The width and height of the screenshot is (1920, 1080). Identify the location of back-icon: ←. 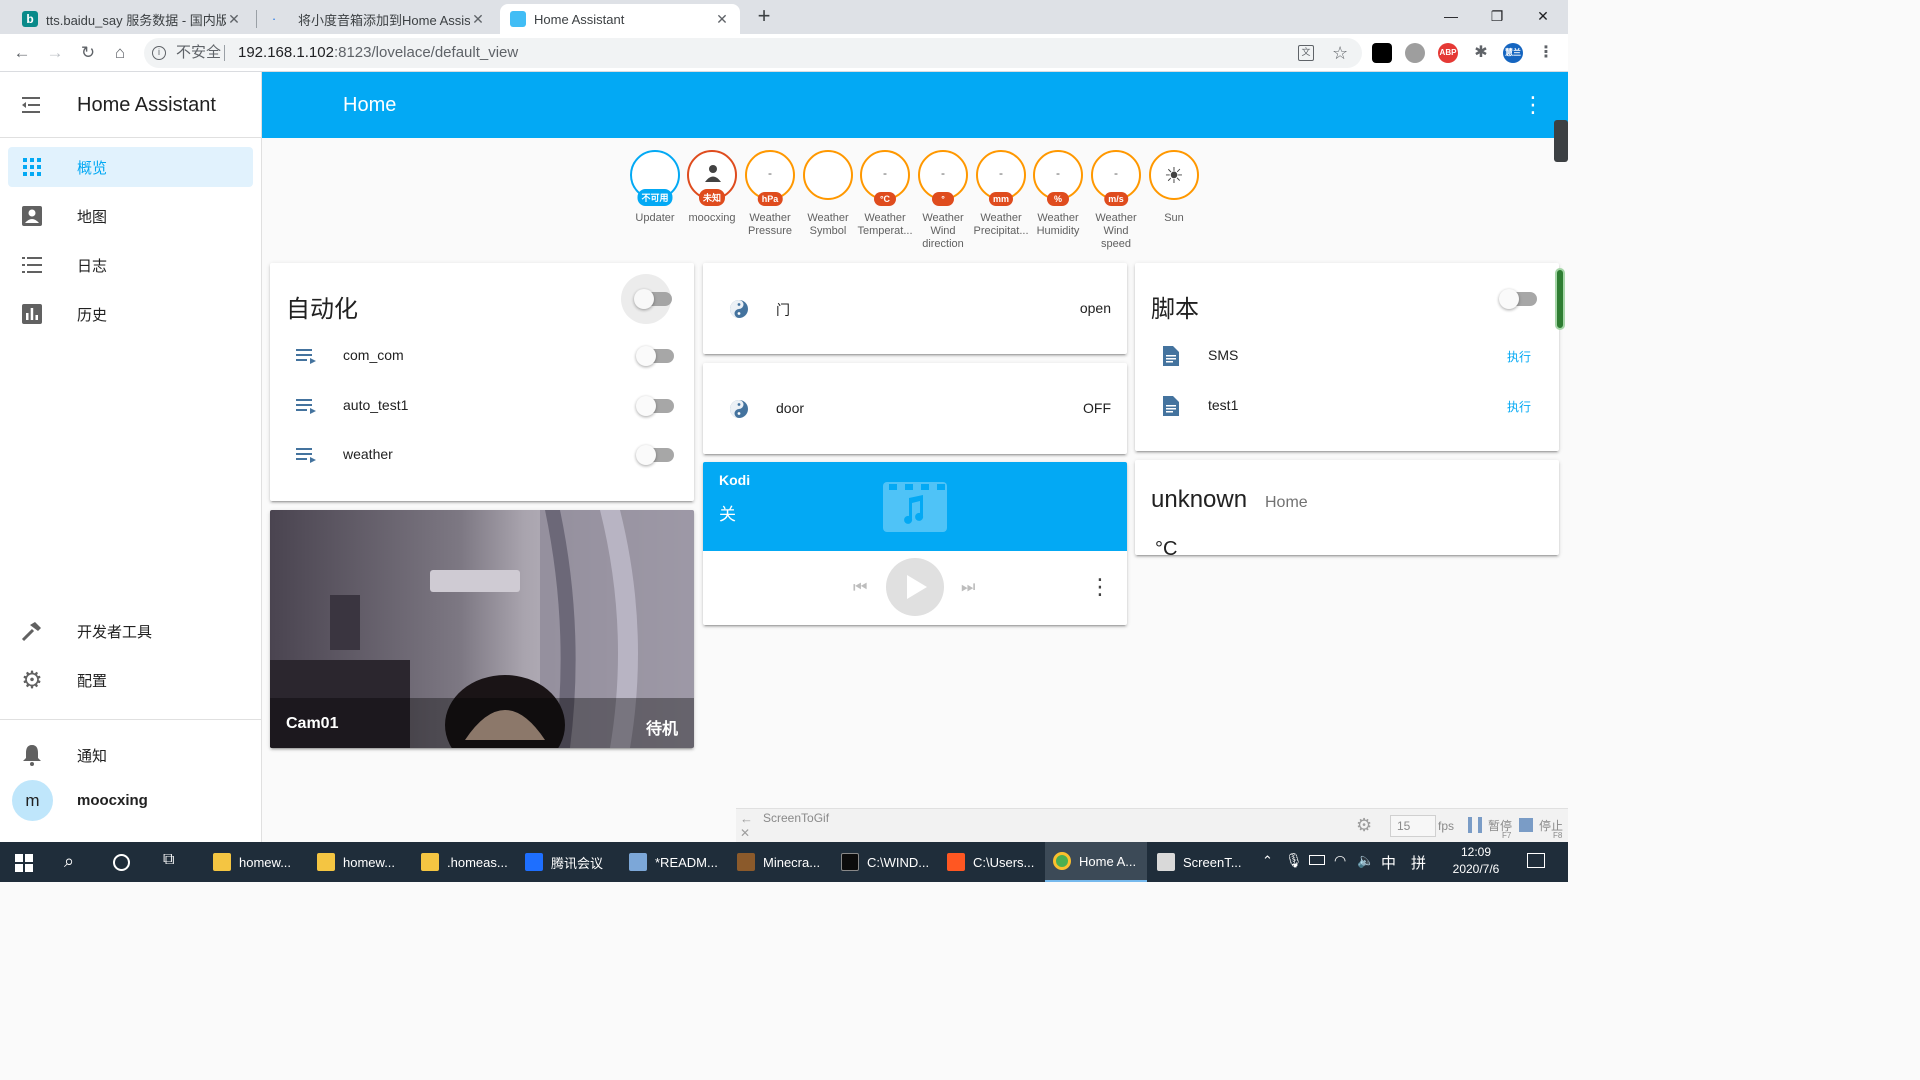
(22, 53).